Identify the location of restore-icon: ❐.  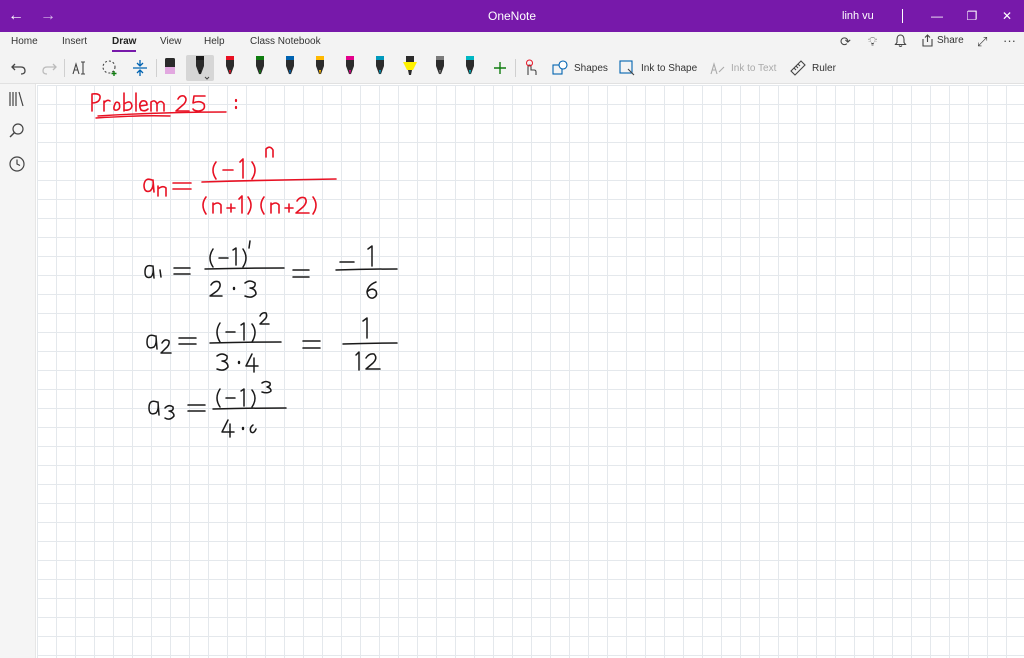
(972, 16).